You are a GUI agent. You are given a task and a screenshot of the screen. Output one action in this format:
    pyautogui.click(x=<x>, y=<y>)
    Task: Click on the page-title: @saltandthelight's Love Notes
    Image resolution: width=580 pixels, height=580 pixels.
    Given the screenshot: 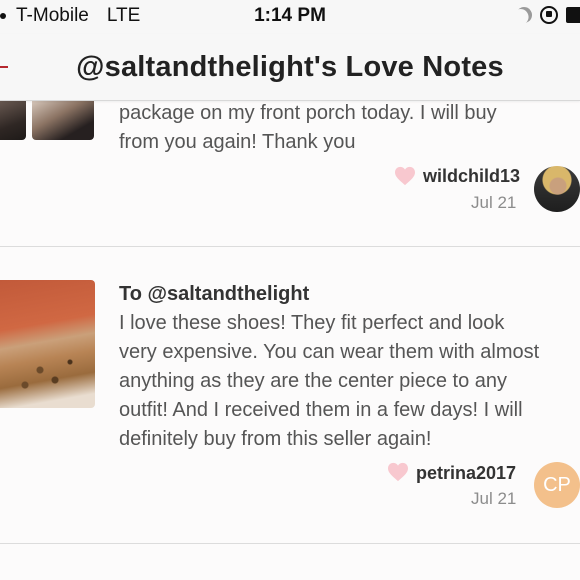 What is the action you would take?
    pyautogui.click(x=290, y=66)
    